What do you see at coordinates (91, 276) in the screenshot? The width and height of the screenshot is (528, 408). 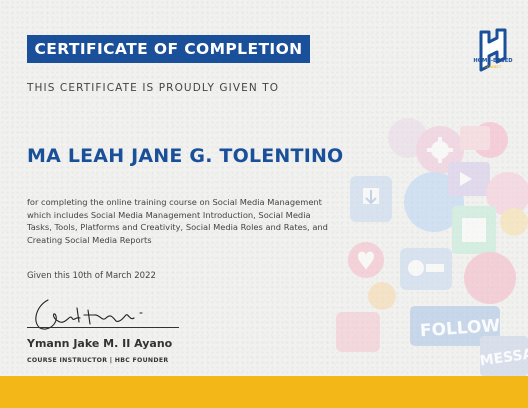 I see `issue-date: Given this 10th of March 2022` at bounding box center [91, 276].